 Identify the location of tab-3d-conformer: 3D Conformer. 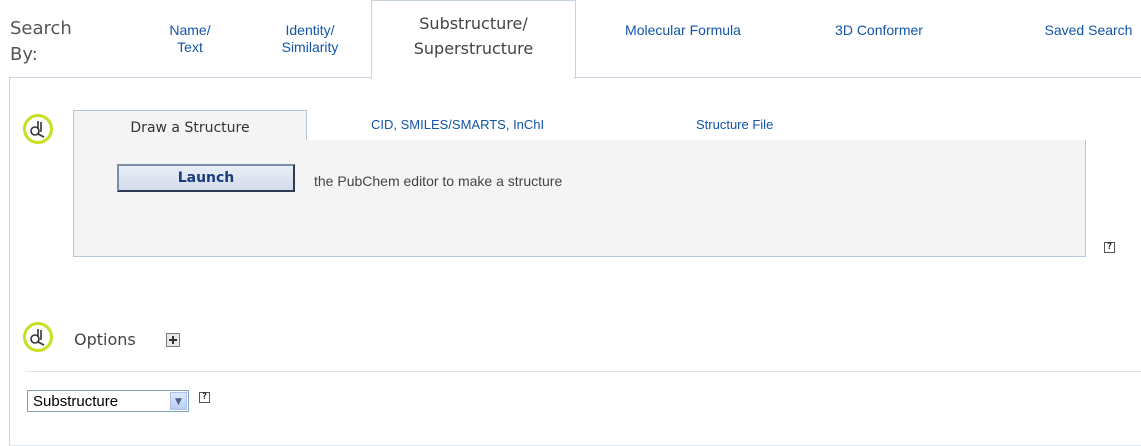
(879, 30).